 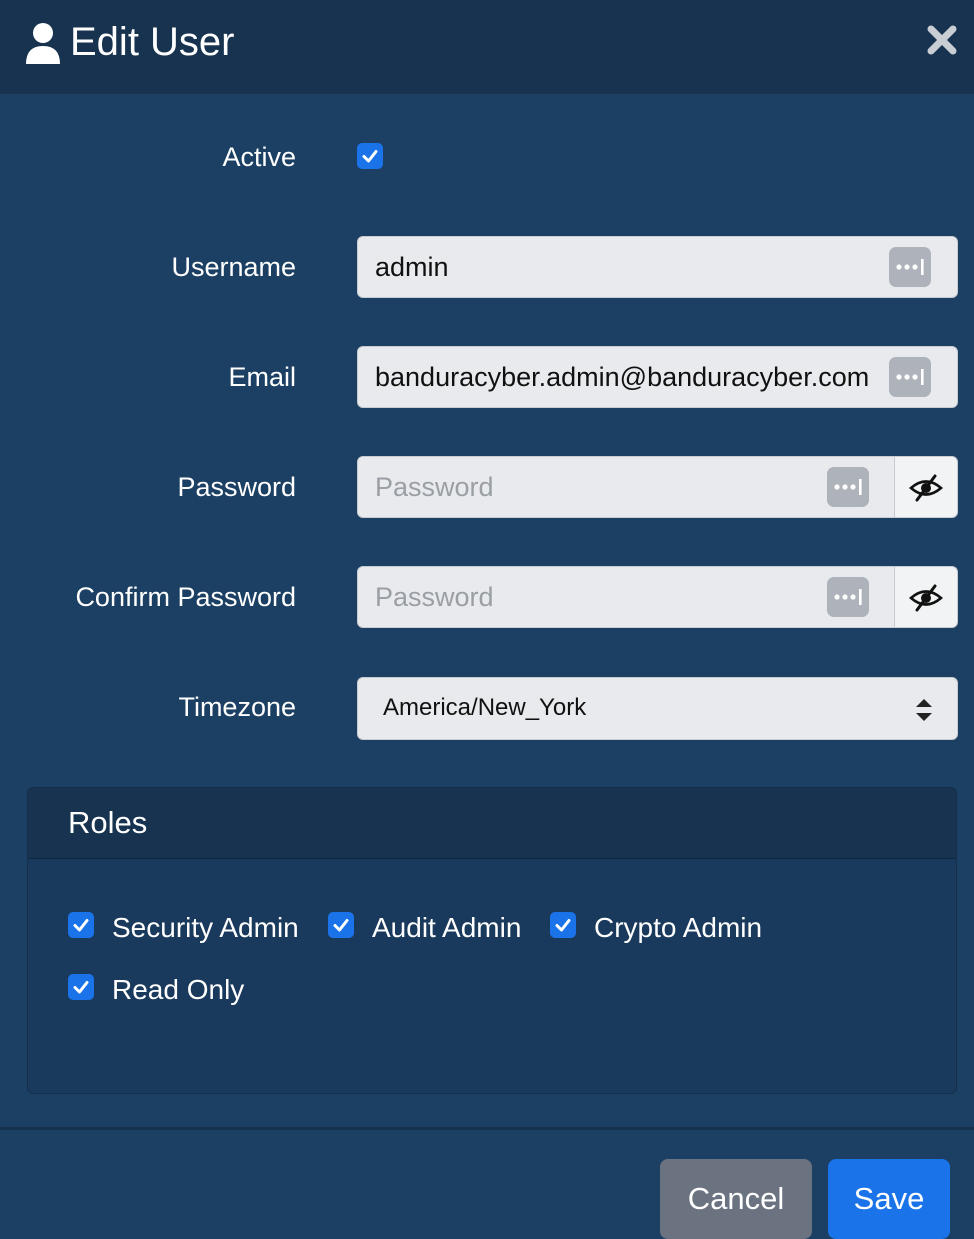 I want to click on role-checkbox-audit-admin, so click(x=341, y=925).